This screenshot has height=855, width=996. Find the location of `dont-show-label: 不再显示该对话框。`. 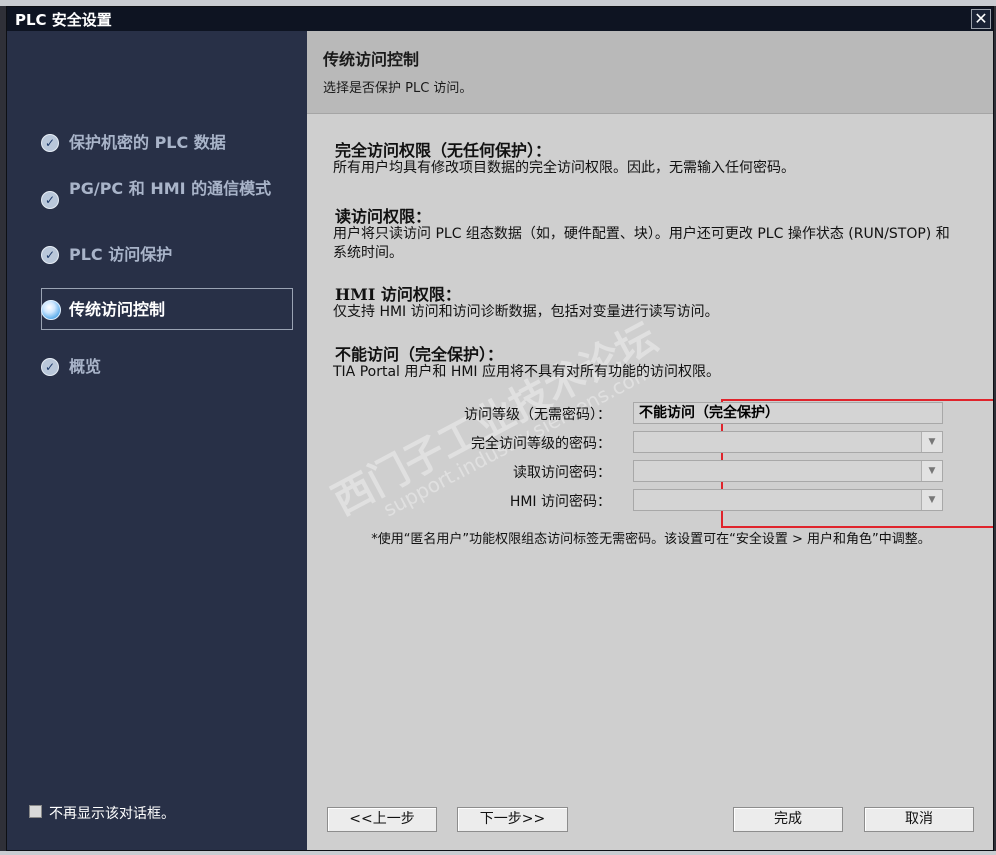

dont-show-label: 不再显示该对话框。 is located at coordinates (112, 814).